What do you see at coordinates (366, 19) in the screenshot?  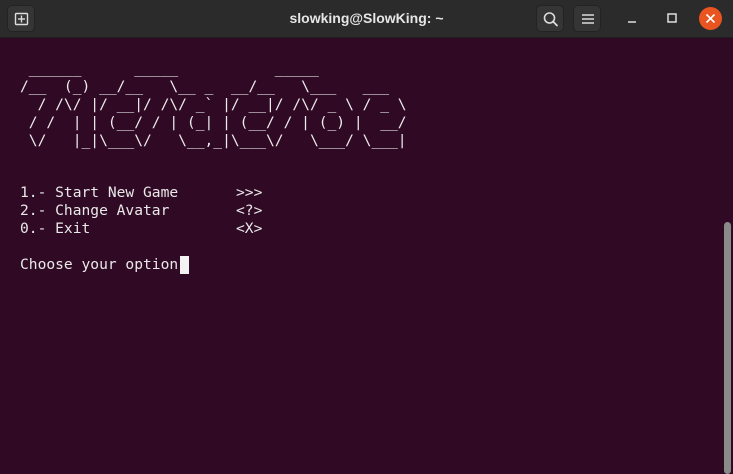 I see `title-bar: slowking@SlowKing: ~` at bounding box center [366, 19].